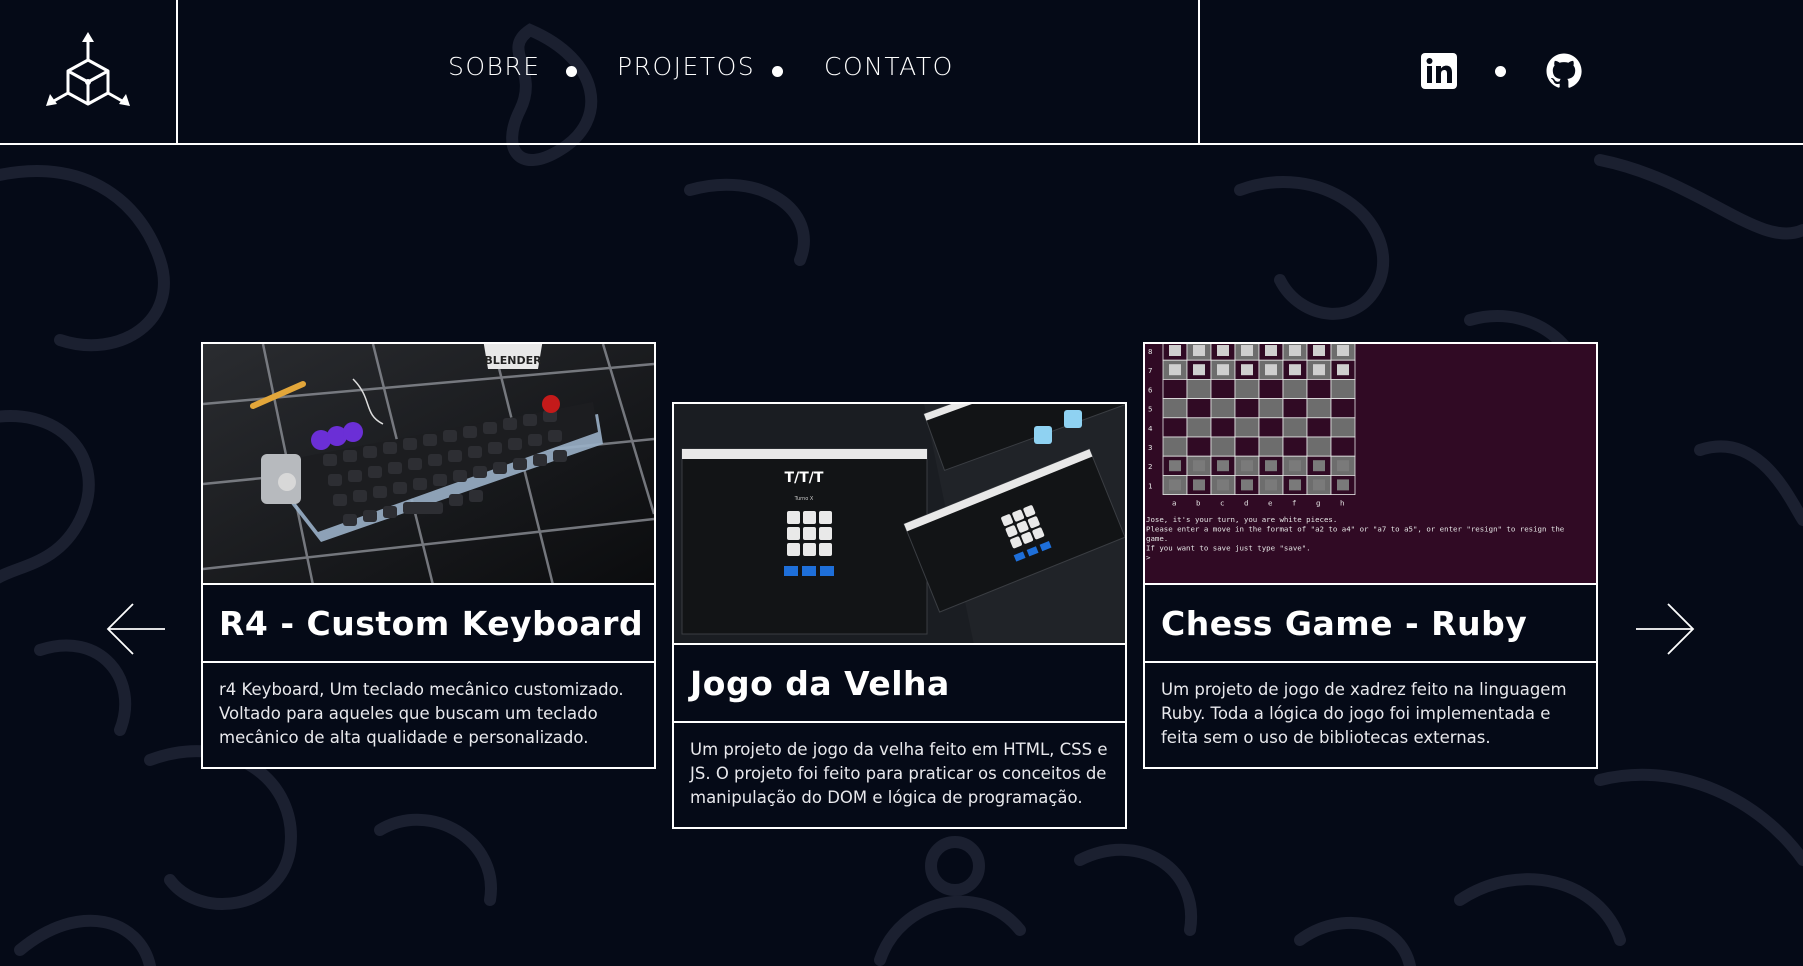 This screenshot has height=966, width=1803. I want to click on card-title: Chess Game - Ruby, so click(1344, 623).